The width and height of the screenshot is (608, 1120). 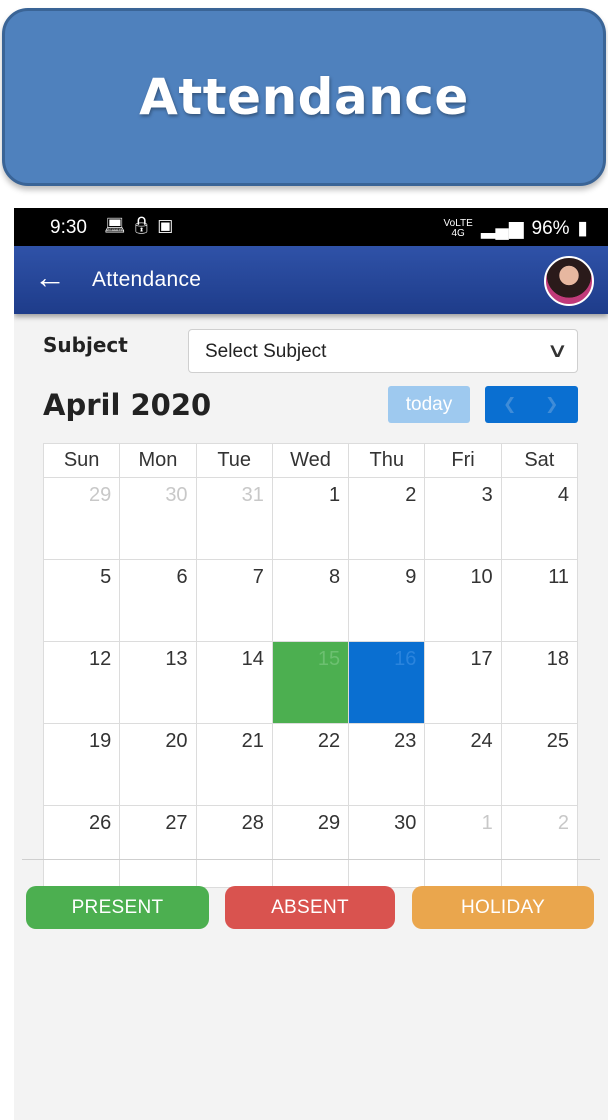 I want to click on calendar-day-cell: 25, so click(x=539, y=764).